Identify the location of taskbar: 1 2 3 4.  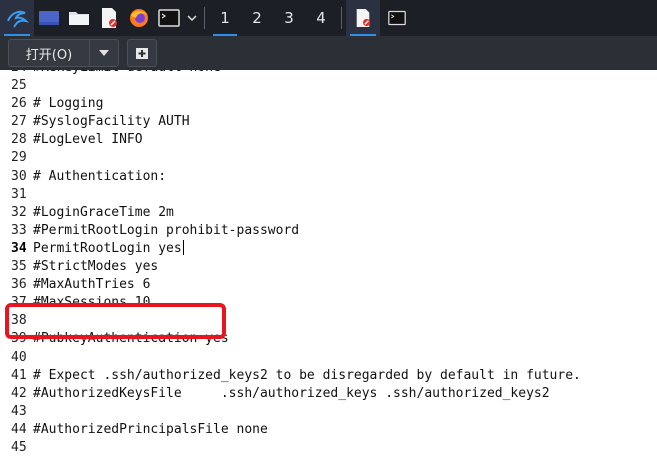
(328, 18).